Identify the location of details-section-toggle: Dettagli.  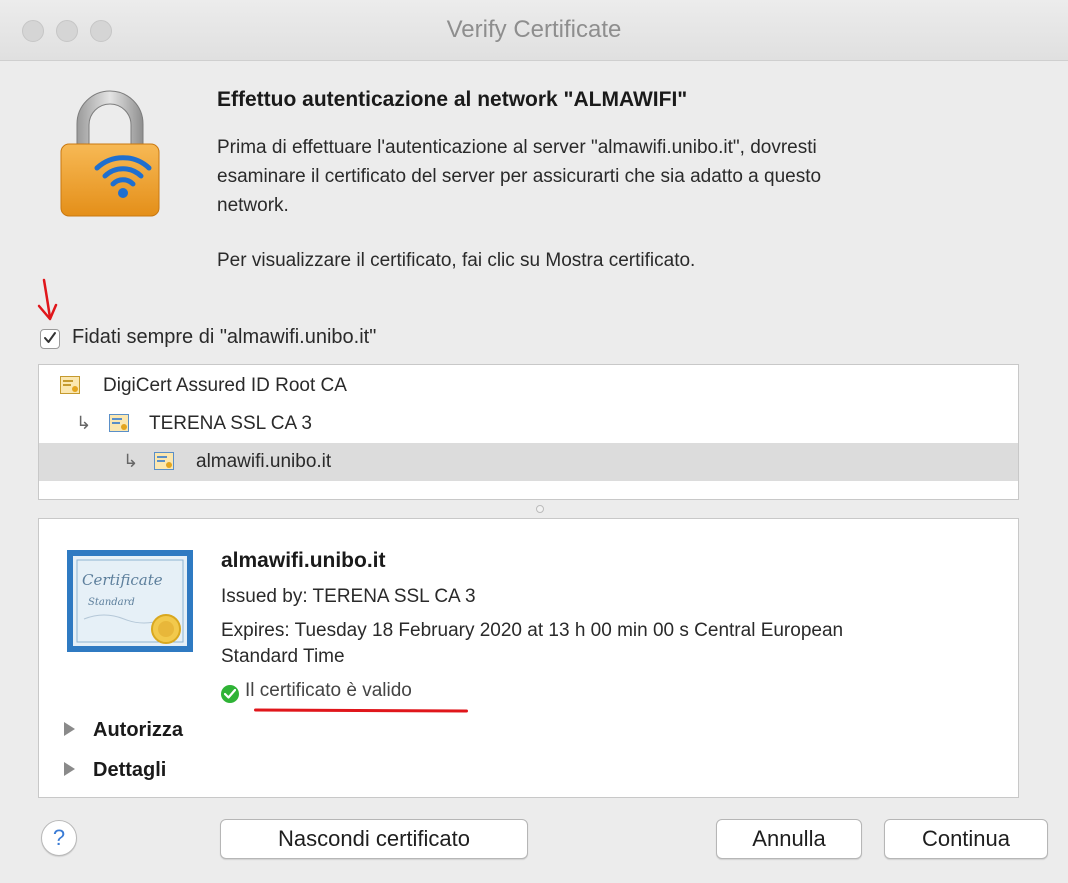
(115, 770).